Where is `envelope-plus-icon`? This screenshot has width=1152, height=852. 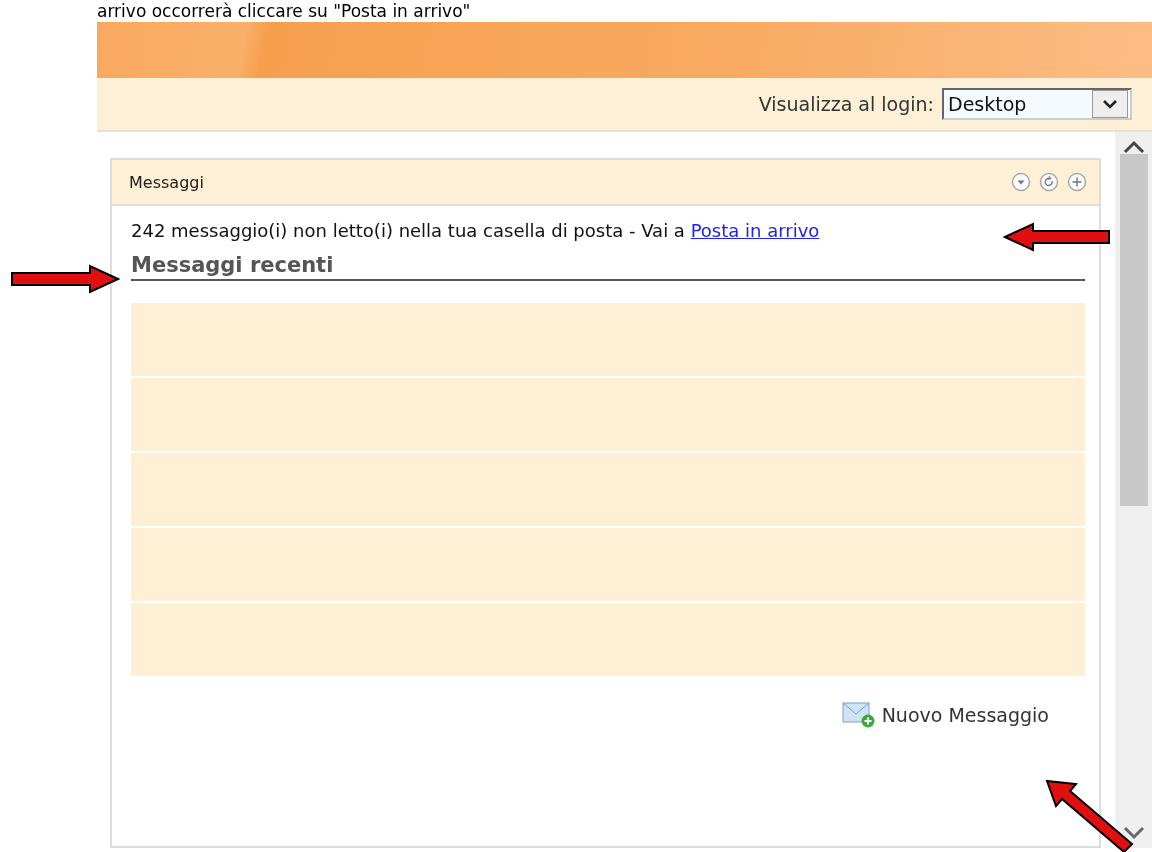
envelope-plus-icon is located at coordinates (858, 715).